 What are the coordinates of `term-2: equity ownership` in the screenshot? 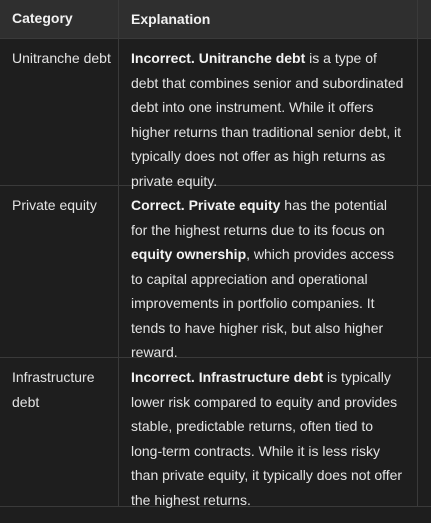 It's located at (189, 254).